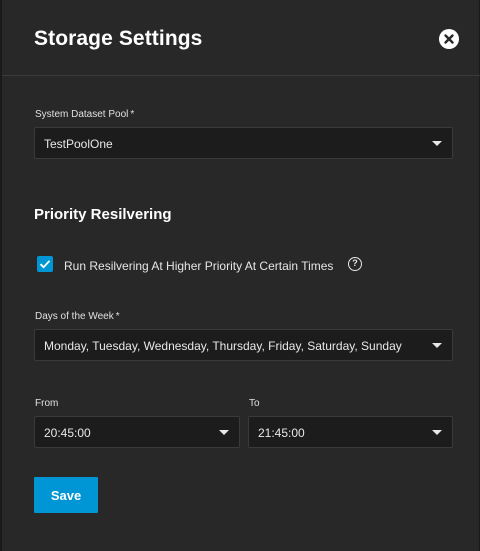  I want to click on from-time-select: 20:45:00, so click(137, 432).